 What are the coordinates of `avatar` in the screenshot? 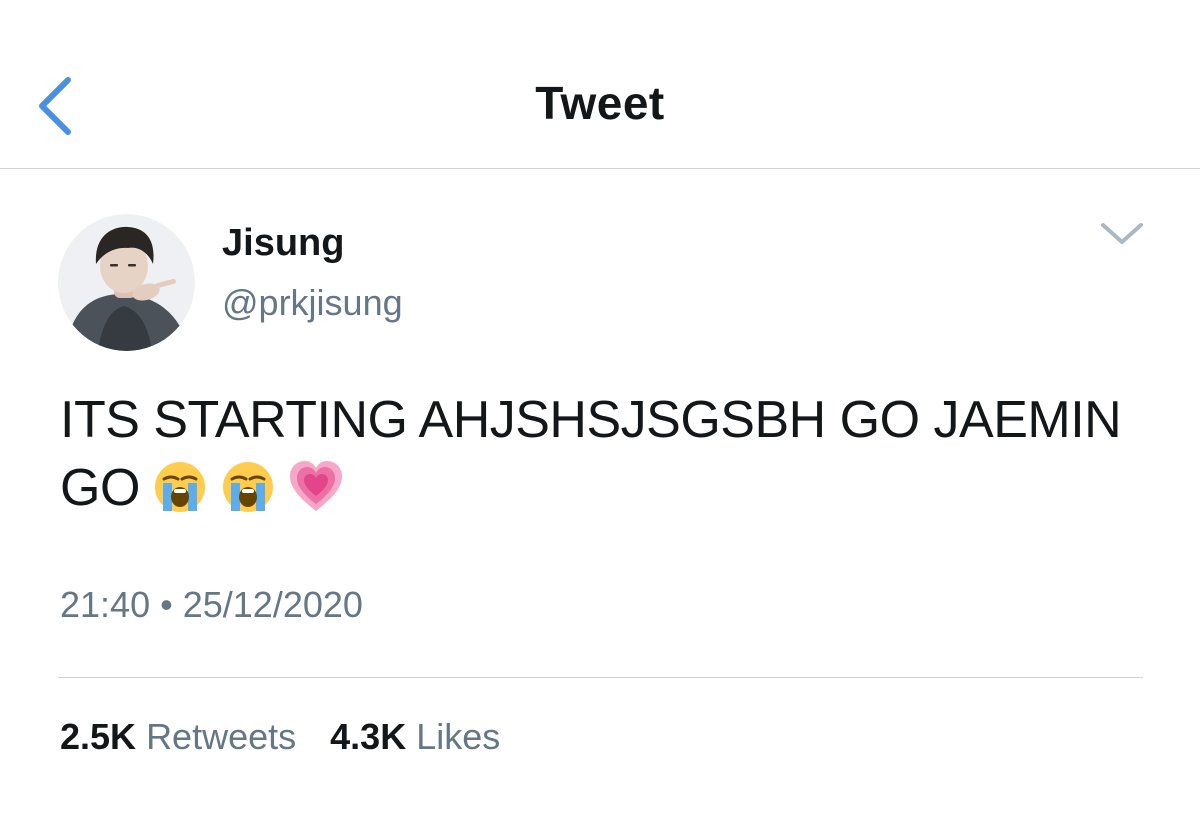 It's located at (126, 282).